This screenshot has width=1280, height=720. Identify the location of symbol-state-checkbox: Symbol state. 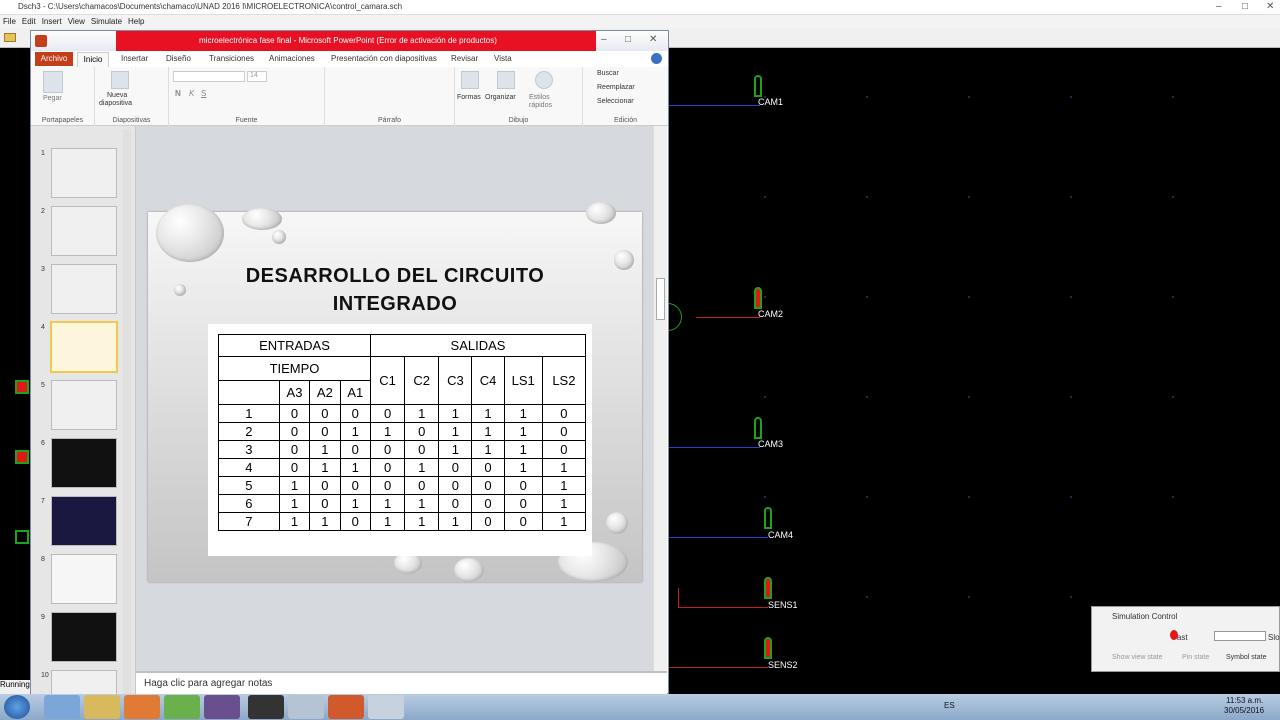
(1246, 657).